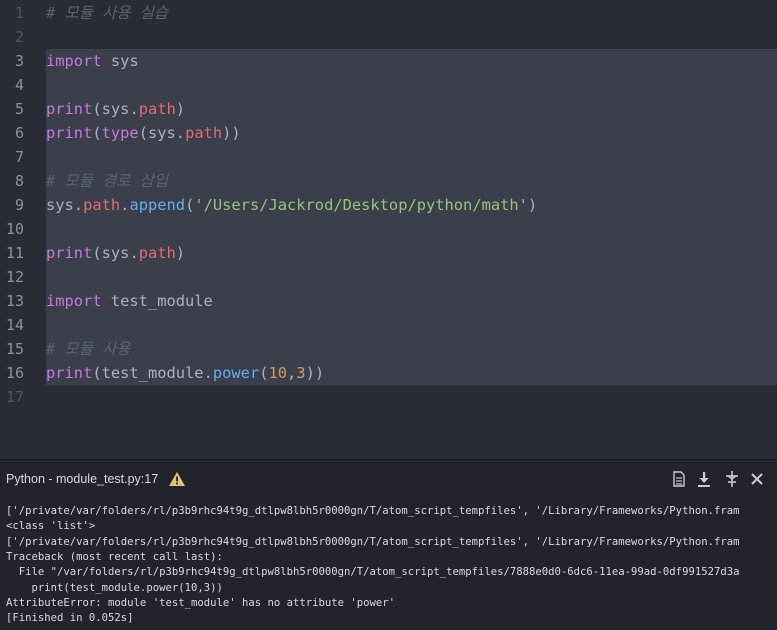 The width and height of the screenshot is (777, 630). Describe the element at coordinates (388, 37) in the screenshot. I see `code-line: 2` at that location.